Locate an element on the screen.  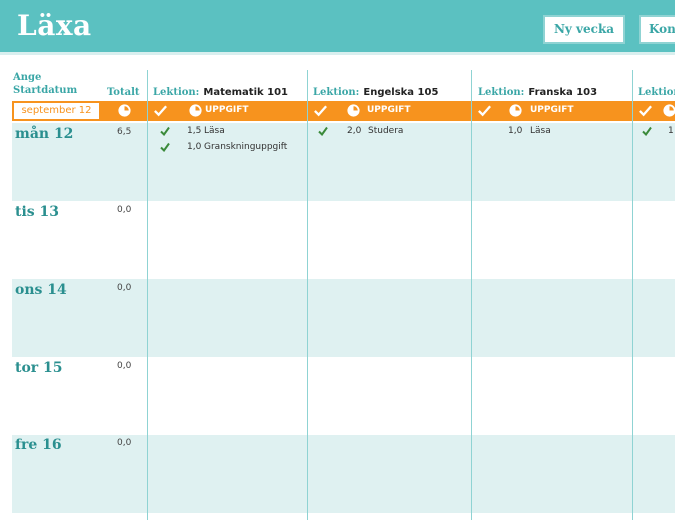
day-label-fri: fre 16 is located at coordinates (38, 445).